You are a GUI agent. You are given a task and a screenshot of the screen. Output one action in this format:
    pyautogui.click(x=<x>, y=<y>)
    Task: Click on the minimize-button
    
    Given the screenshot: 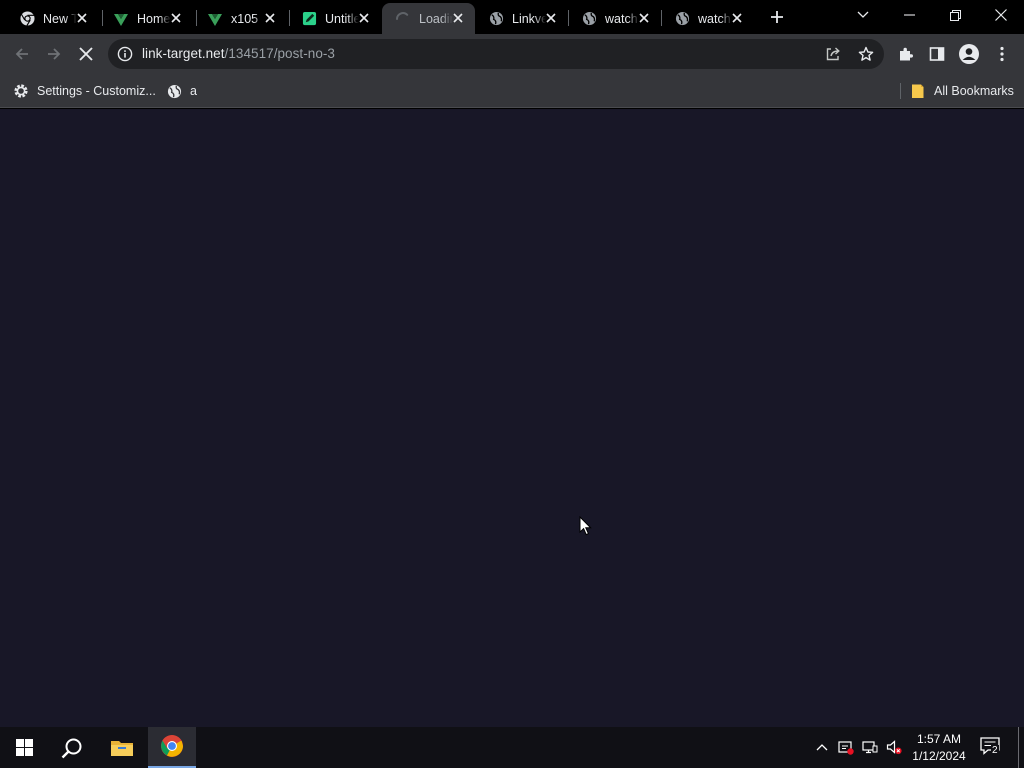 What is the action you would take?
    pyautogui.click(x=909, y=15)
    